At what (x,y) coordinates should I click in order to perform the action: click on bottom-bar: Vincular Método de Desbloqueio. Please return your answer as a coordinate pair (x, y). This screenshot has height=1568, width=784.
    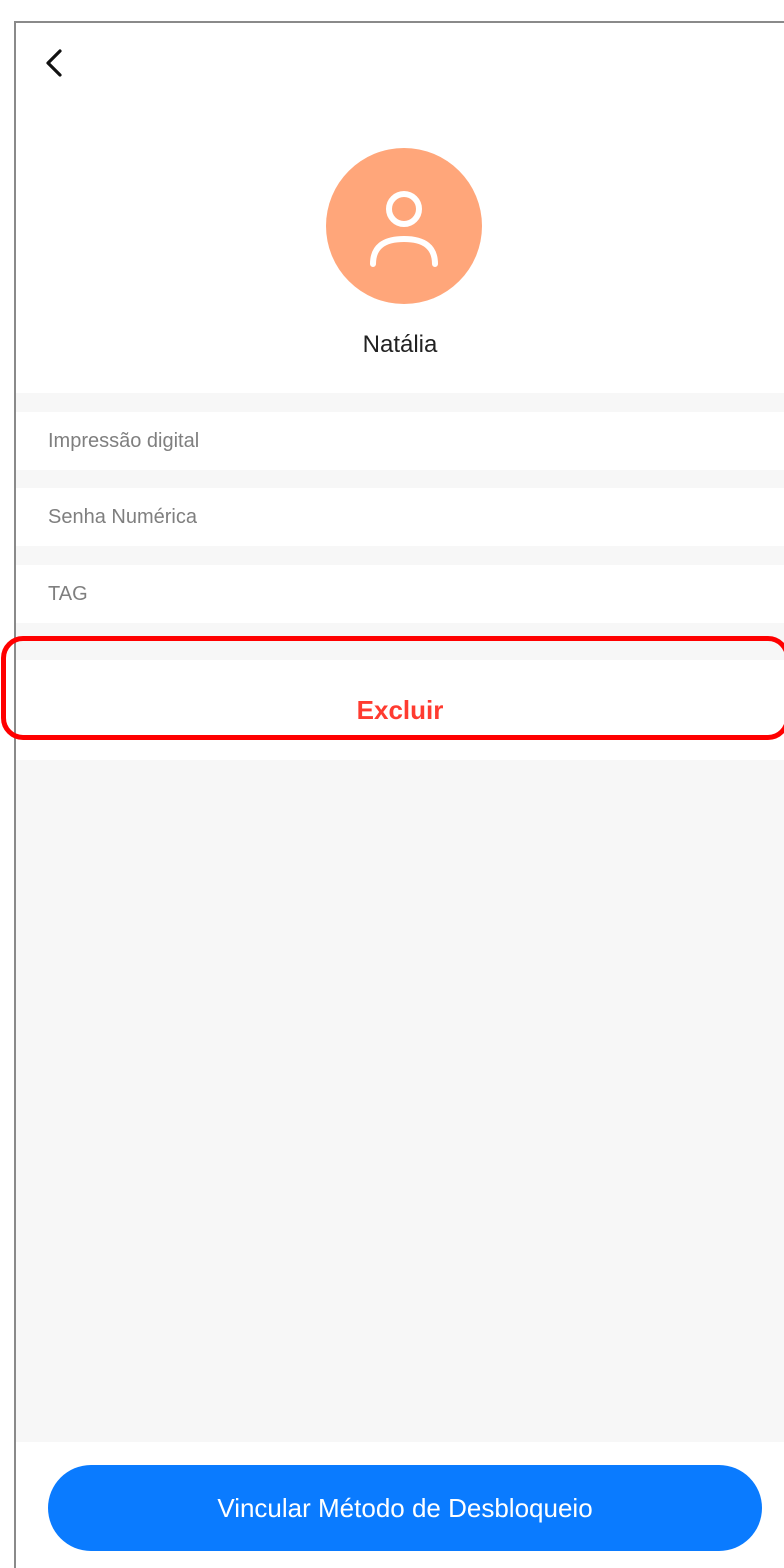
    Looking at the image, I should click on (400, 1505).